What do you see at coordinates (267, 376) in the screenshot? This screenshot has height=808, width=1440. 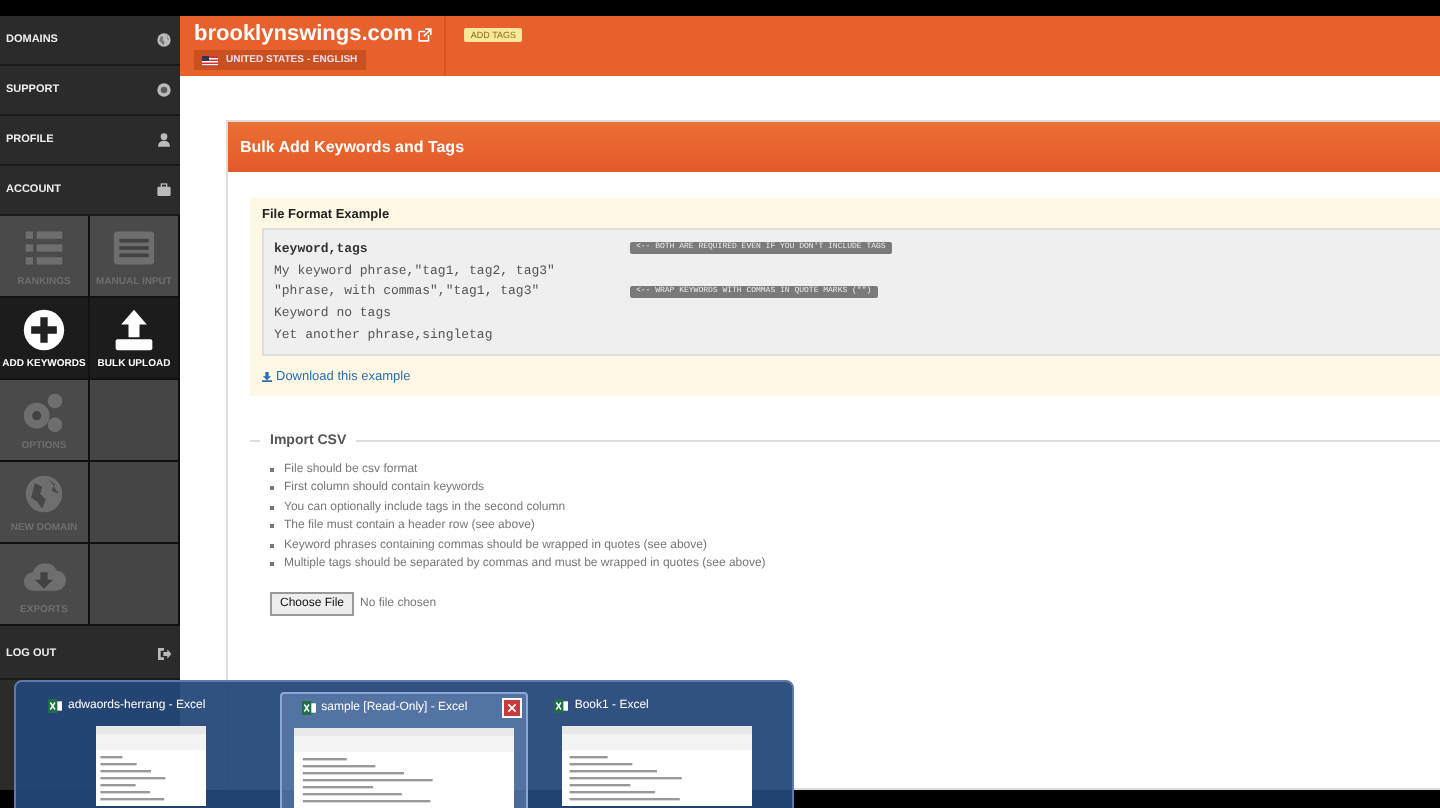 I see `download-icon` at bounding box center [267, 376].